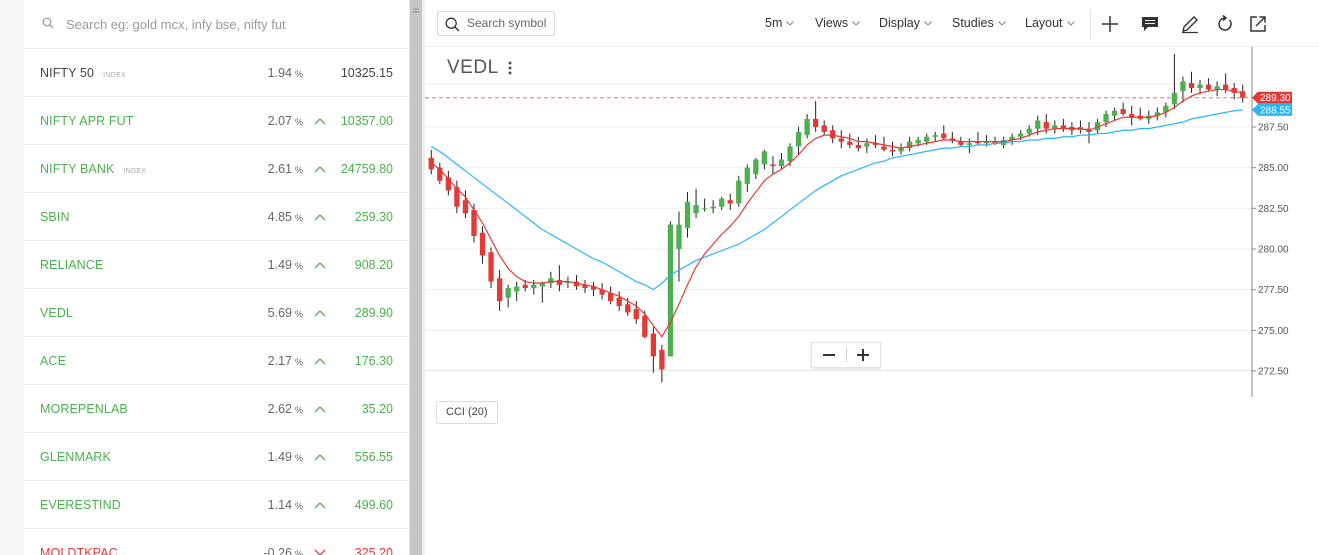  What do you see at coordinates (1258, 24) in the screenshot?
I see `external-link-icon` at bounding box center [1258, 24].